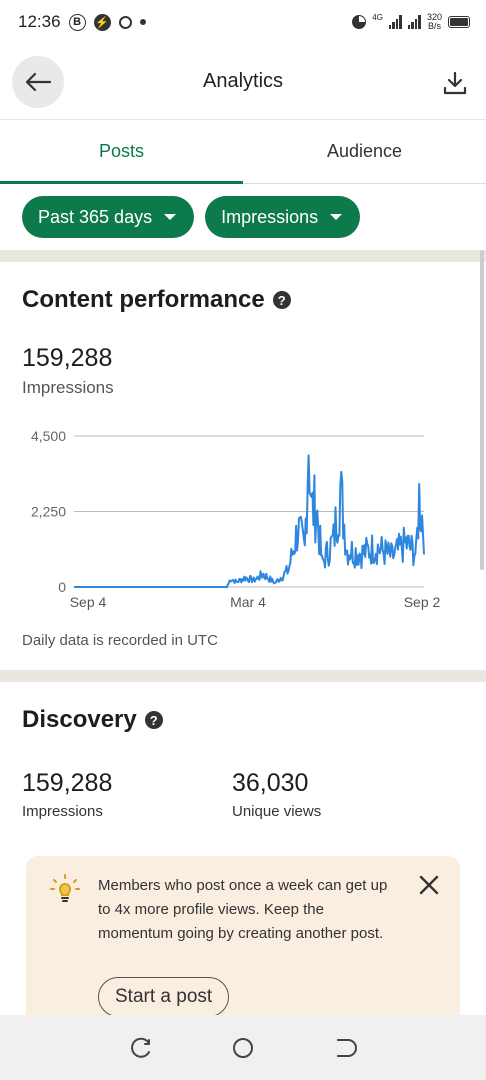  What do you see at coordinates (270, 783) in the screenshot?
I see `unique-views-value: 36,030` at bounding box center [270, 783].